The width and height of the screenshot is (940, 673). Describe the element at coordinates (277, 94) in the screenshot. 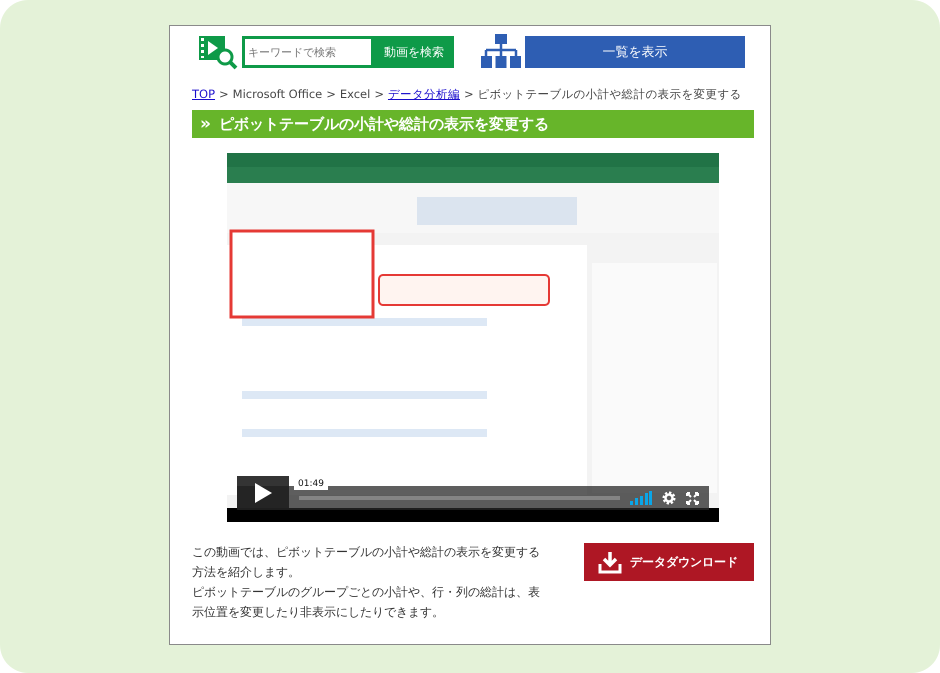

I see `breadcrumb-item: Microsoft Office` at that location.